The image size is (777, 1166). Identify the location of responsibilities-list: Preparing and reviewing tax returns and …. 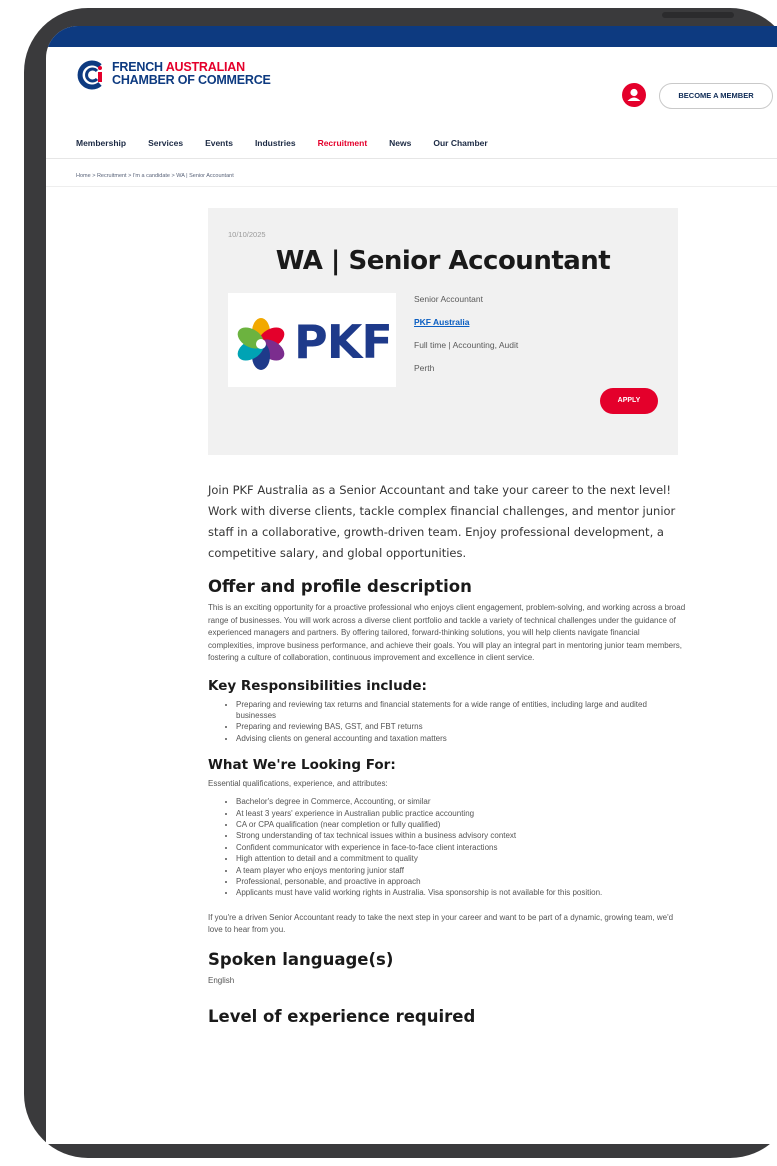
(447, 722).